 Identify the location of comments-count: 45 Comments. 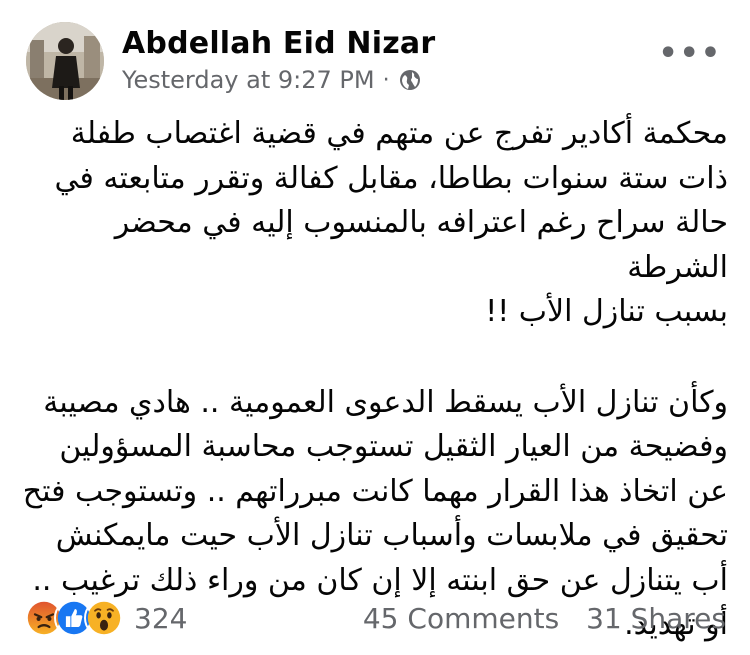
(461, 618).